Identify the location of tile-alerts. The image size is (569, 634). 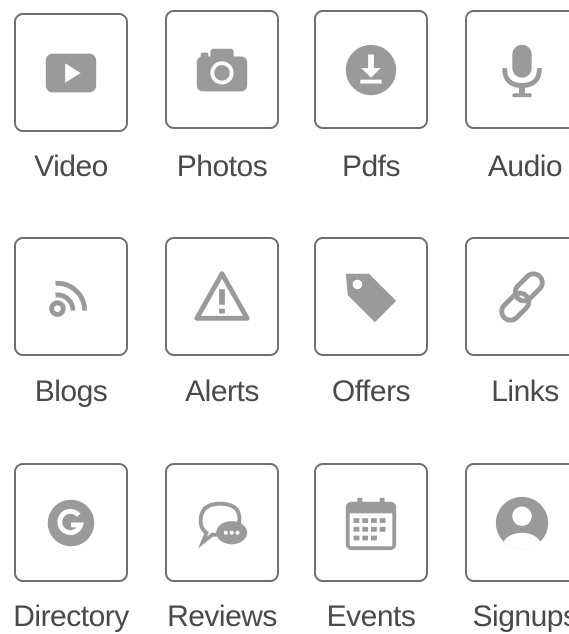
(222, 296).